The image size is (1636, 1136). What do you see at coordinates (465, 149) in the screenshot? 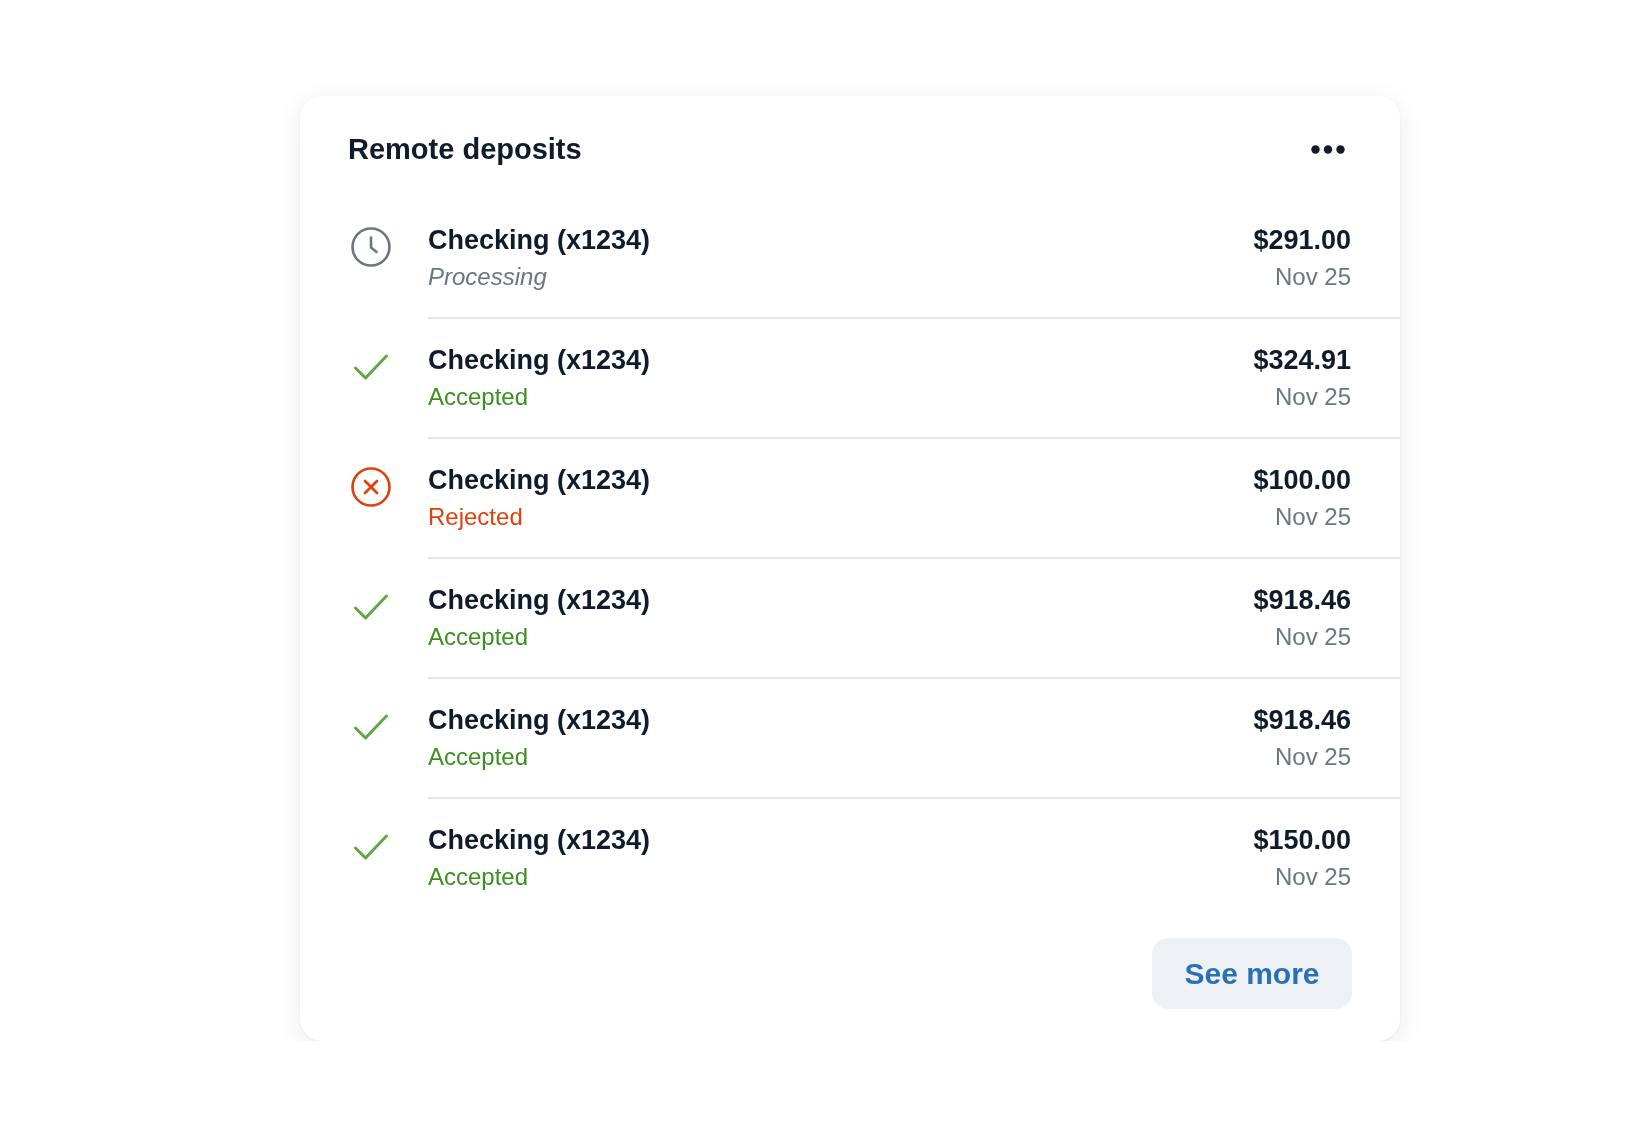
I see `card-title: Remote deposits` at bounding box center [465, 149].